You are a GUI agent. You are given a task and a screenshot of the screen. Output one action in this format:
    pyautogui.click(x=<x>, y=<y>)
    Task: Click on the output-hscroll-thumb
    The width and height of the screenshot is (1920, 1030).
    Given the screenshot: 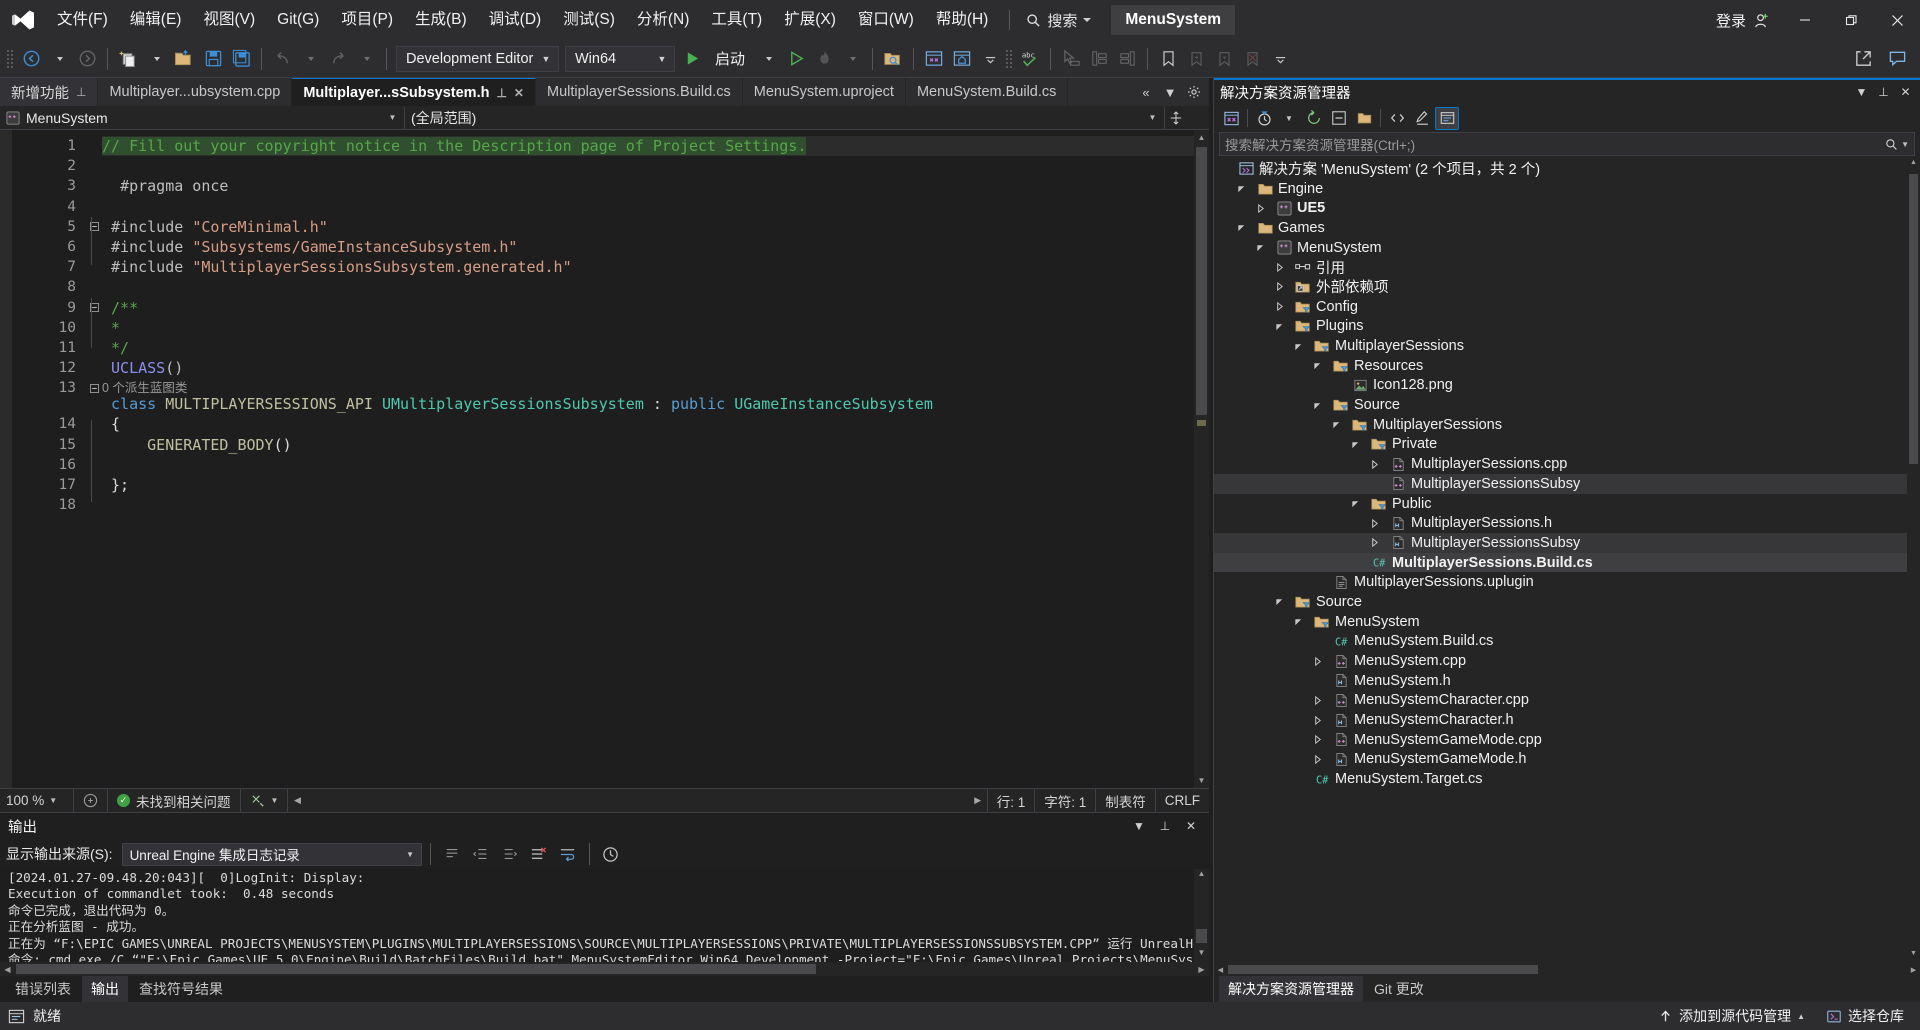 What is the action you would take?
    pyautogui.click(x=416, y=969)
    